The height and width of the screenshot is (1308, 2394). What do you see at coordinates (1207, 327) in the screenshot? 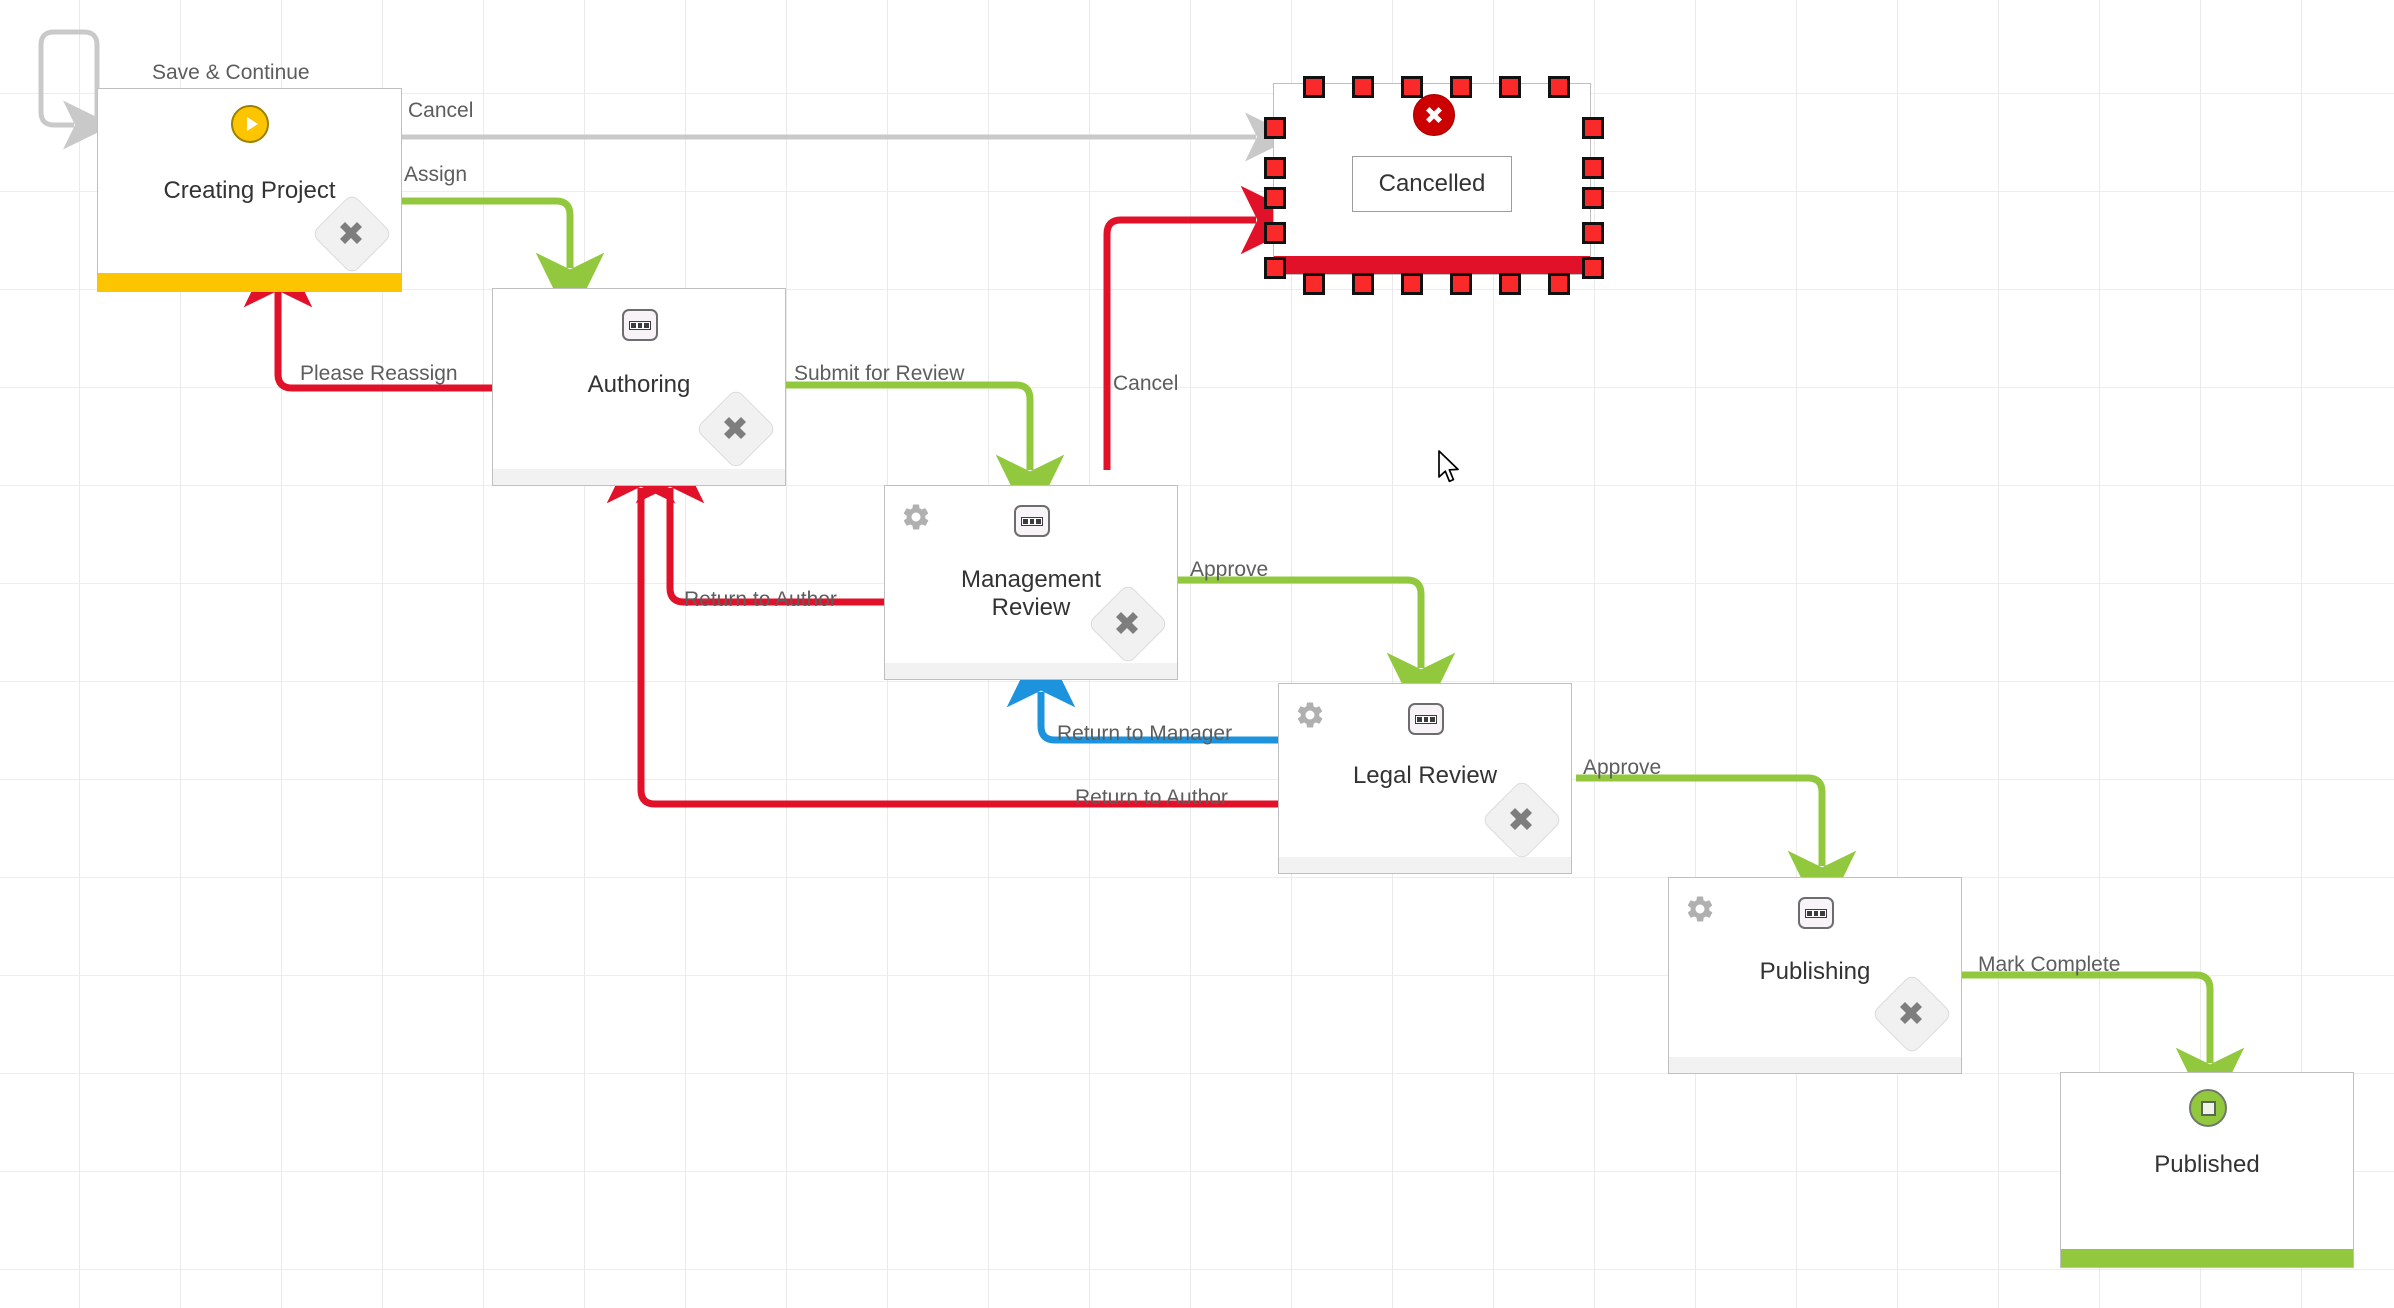
I see `edge-path-cancel-management` at bounding box center [1207, 327].